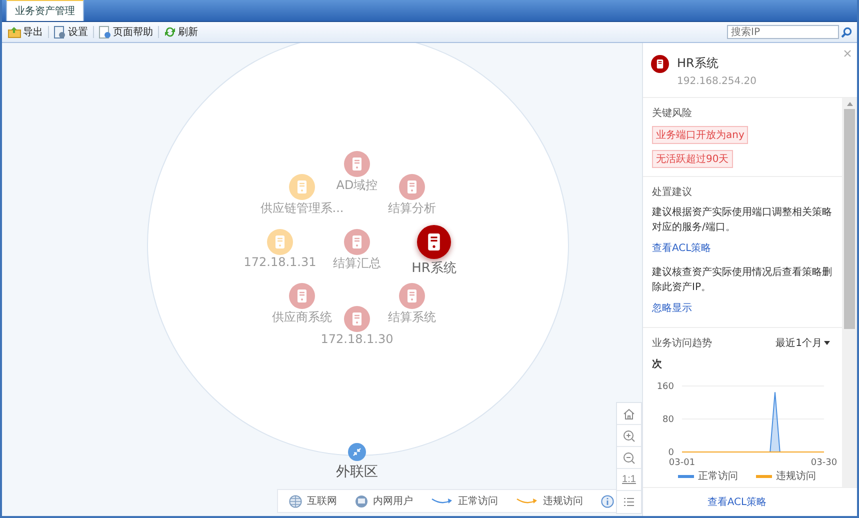 The image size is (859, 518). What do you see at coordinates (847, 53) in the screenshot?
I see `close-icon` at bounding box center [847, 53].